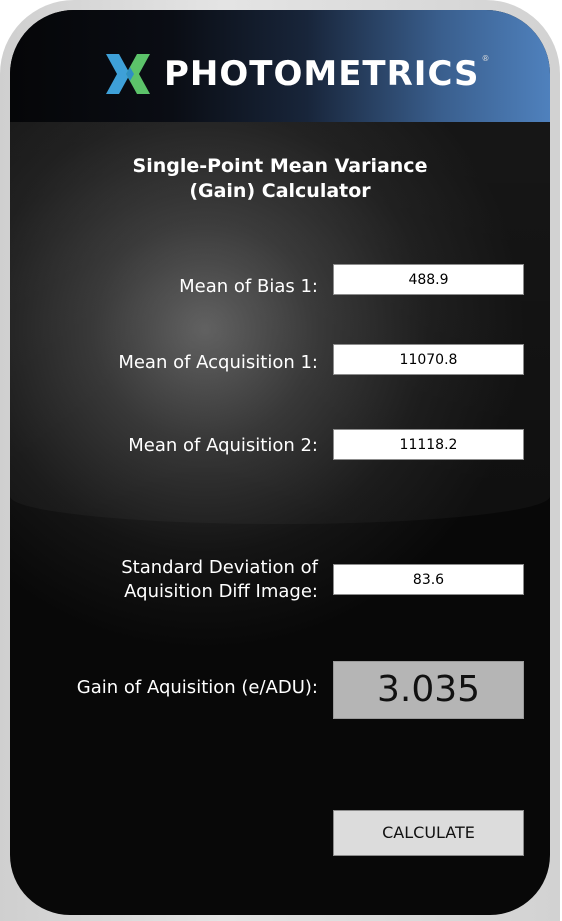 The height and width of the screenshot is (921, 562). Describe the element at coordinates (428, 833) in the screenshot. I see `calculate-button: CALCULATE` at that location.